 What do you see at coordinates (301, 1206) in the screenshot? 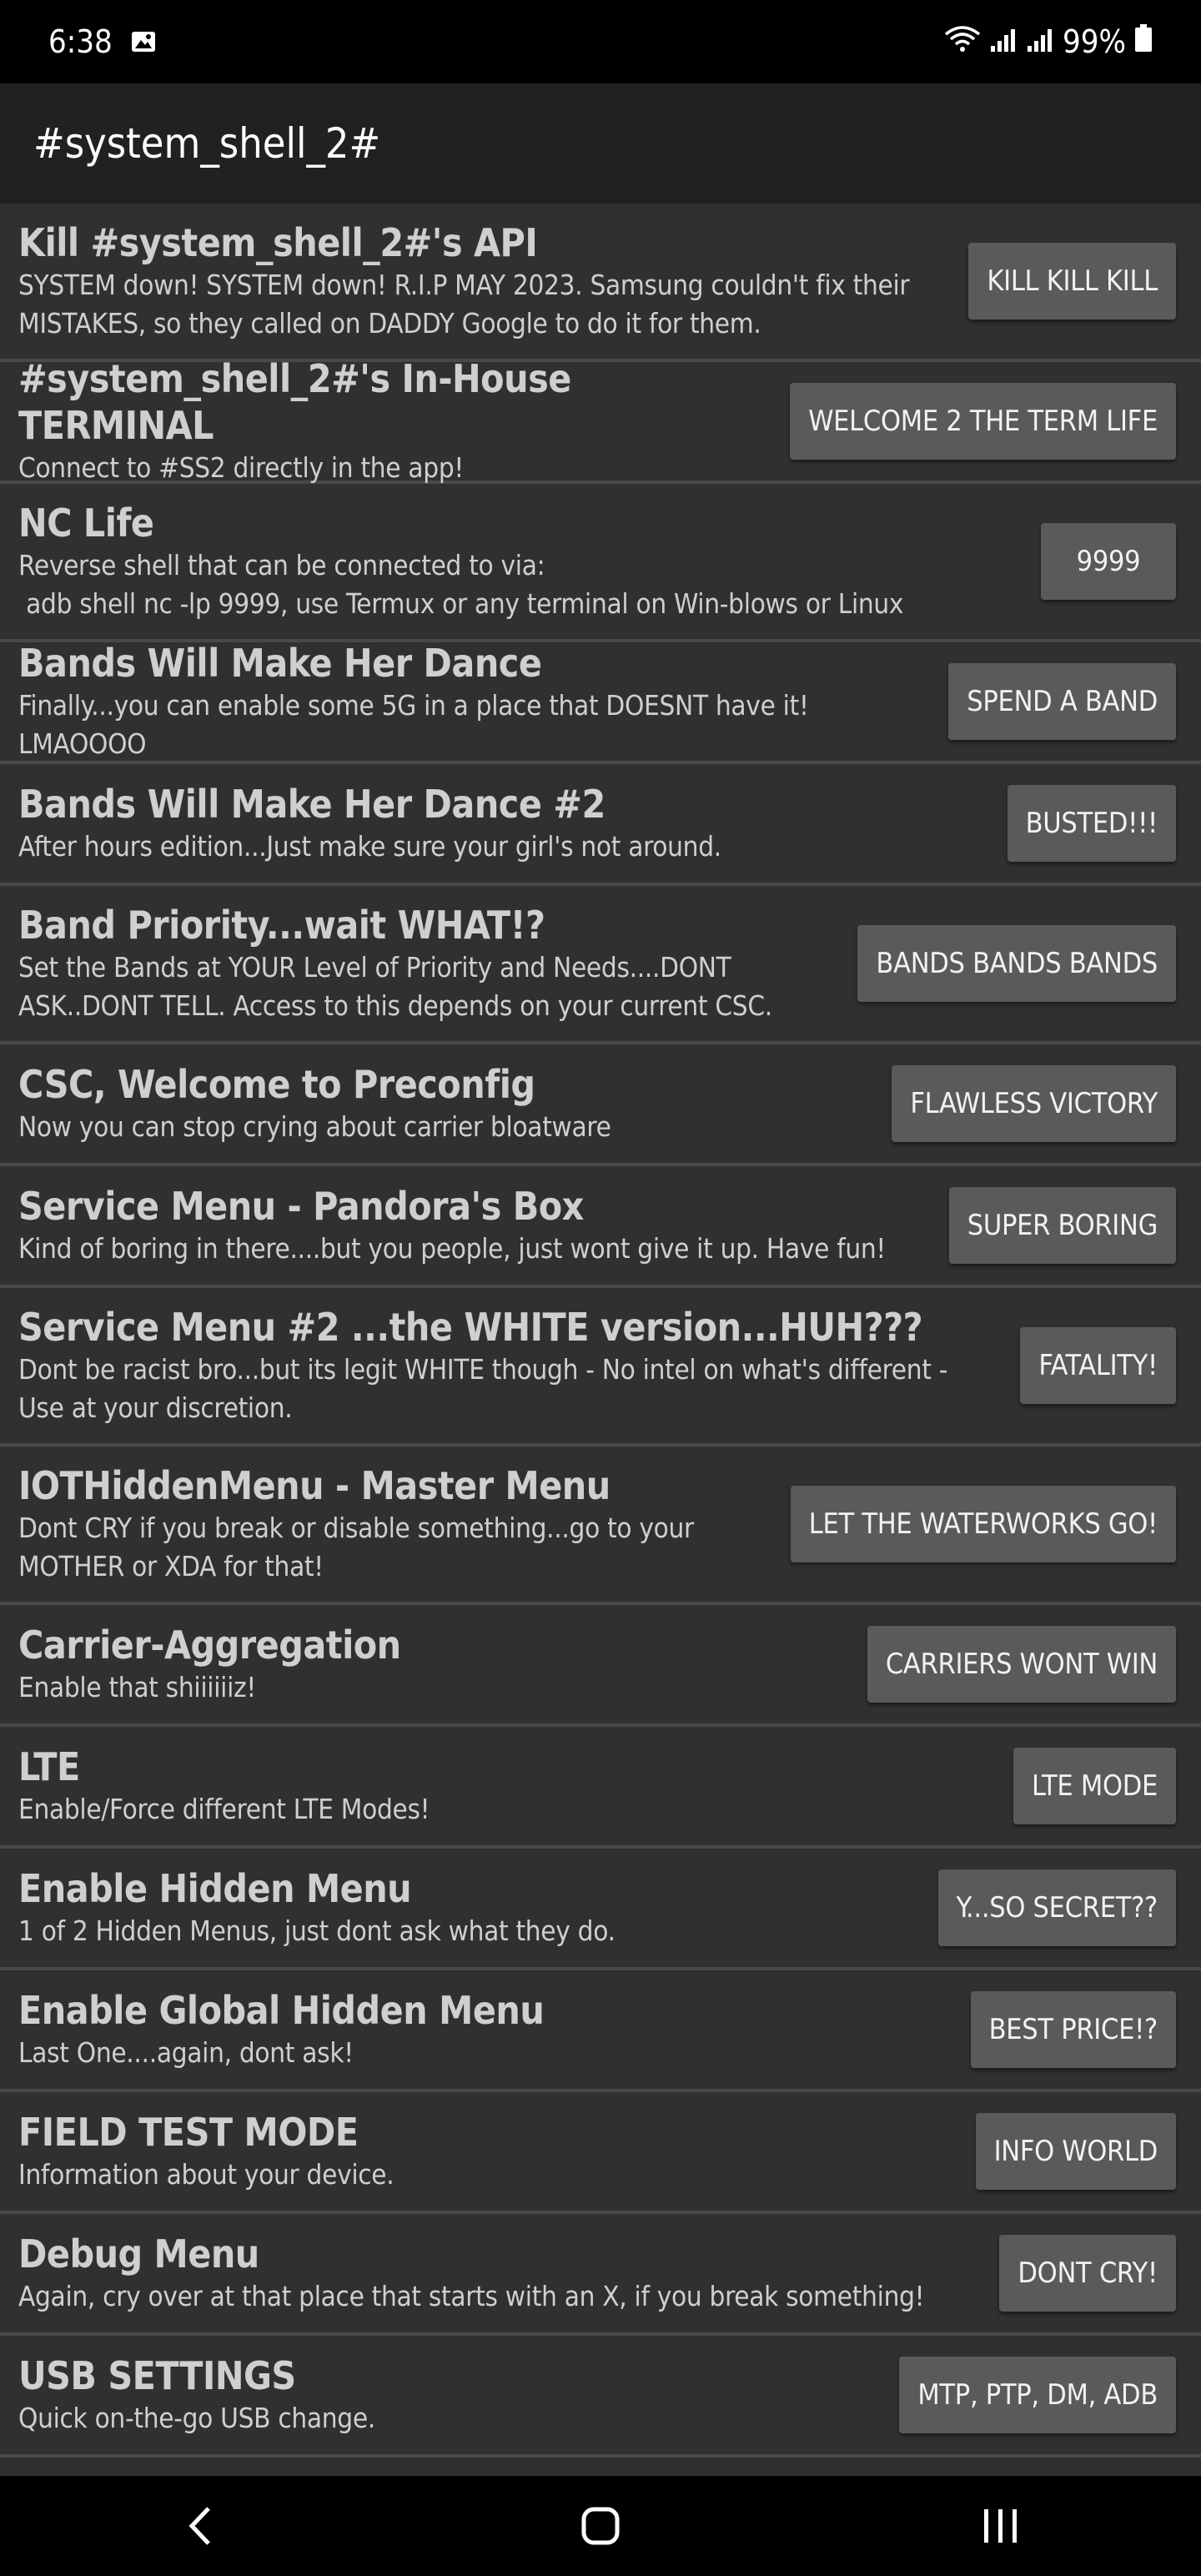
I see `list-item-title: Service Menu - Pandora's Box` at bounding box center [301, 1206].